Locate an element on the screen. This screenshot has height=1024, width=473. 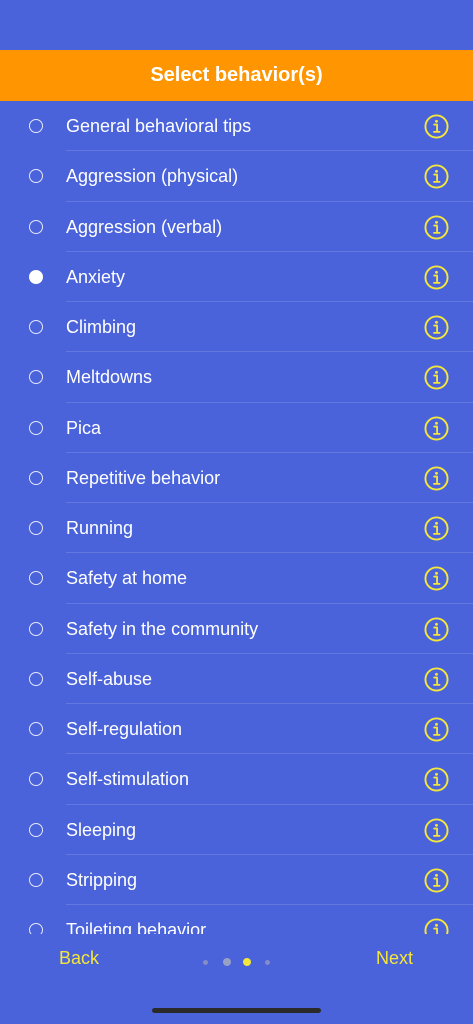
list-item-label: Safety at home is located at coordinates (127, 578).